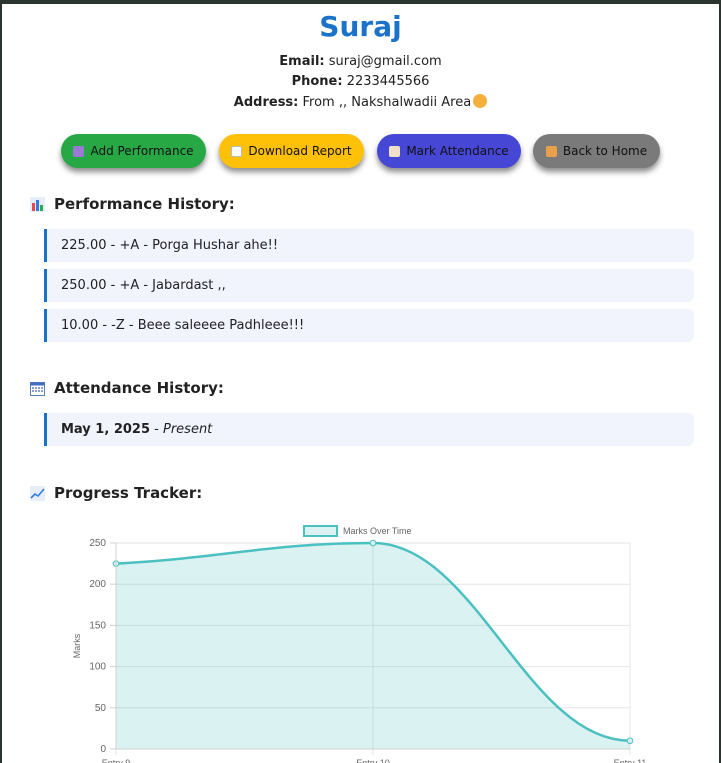 This screenshot has height=763, width=721. I want to click on performance-heading: Performance History:, so click(132, 204).